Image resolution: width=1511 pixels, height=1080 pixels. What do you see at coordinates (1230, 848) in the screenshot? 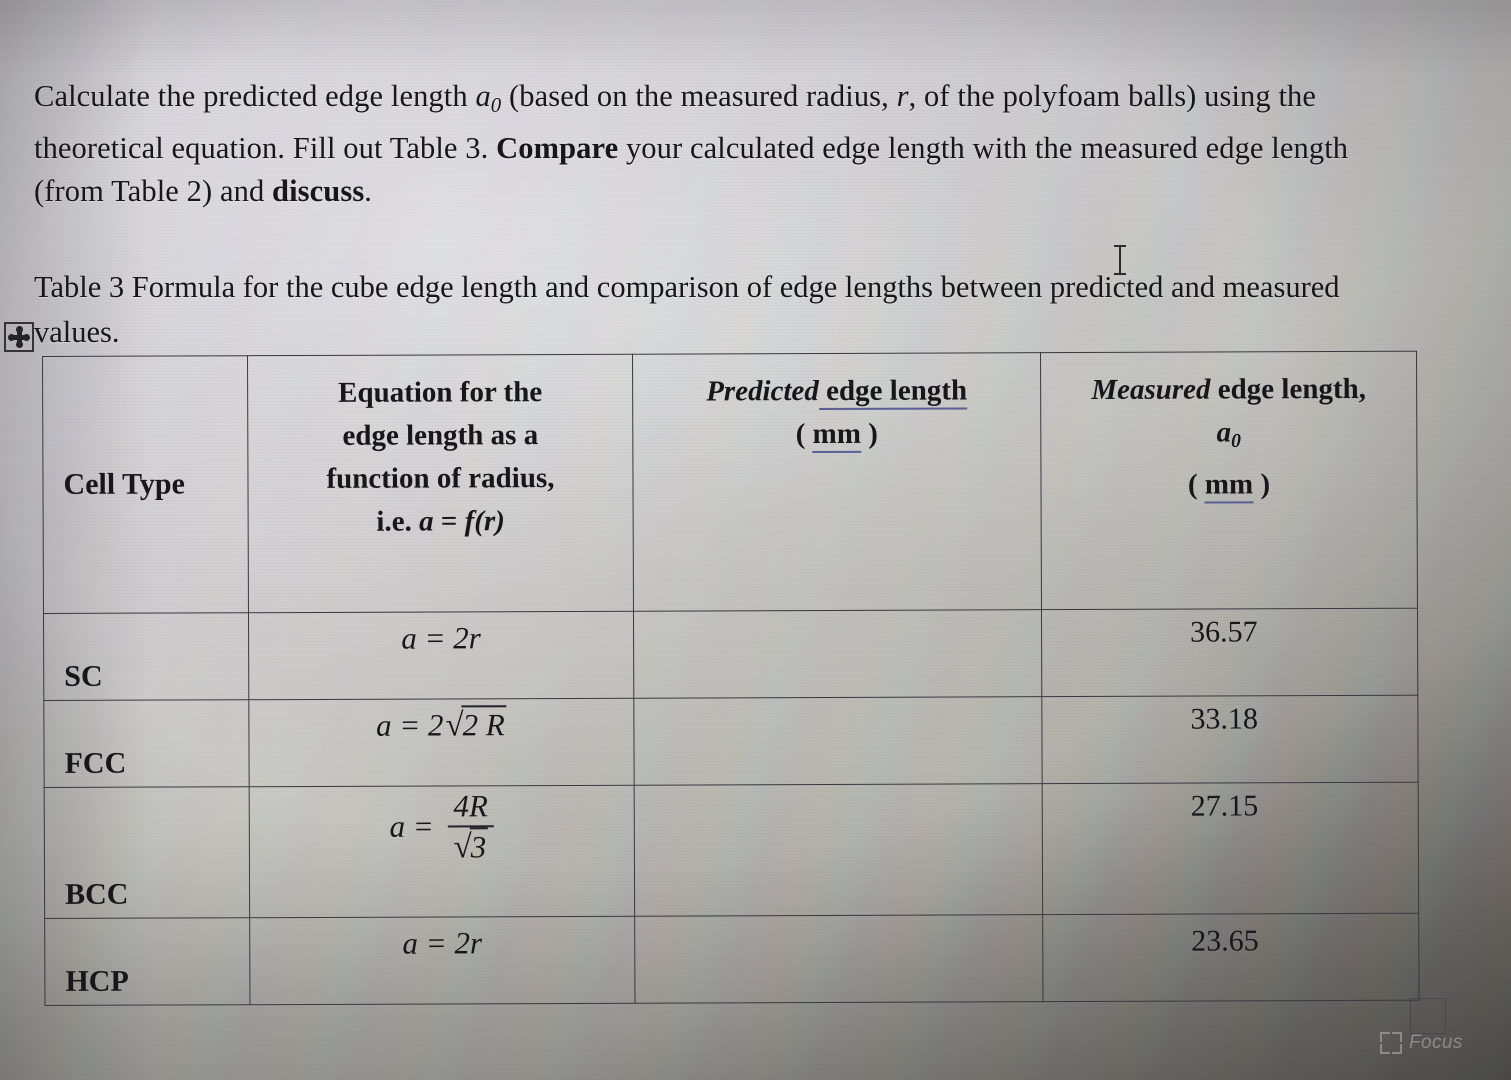
I see `measured-bcc: 27.15` at bounding box center [1230, 848].